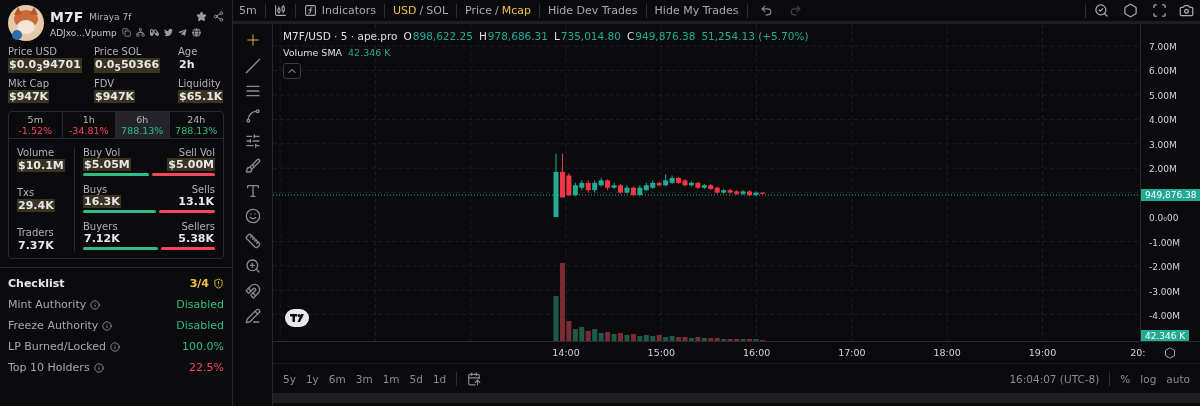  Describe the element at coordinates (248, 10) in the screenshot. I see `interval-button: 5m` at that location.